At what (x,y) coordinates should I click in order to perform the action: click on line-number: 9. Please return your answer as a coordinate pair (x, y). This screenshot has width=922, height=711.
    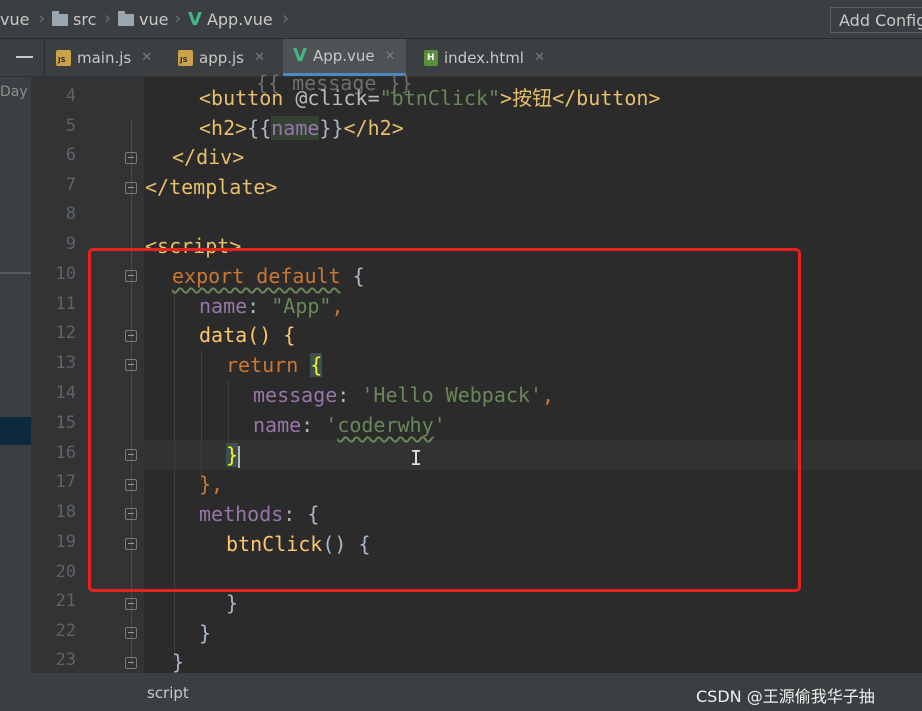
    Looking at the image, I should click on (54, 244).